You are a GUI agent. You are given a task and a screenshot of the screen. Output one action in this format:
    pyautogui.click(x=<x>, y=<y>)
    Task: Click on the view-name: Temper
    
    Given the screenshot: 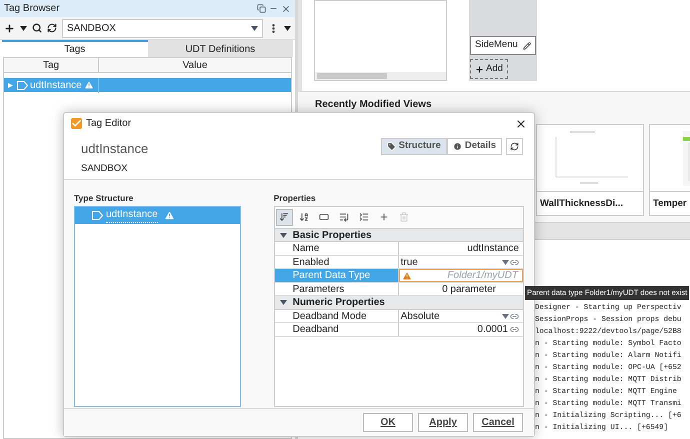 What is the action you would take?
    pyautogui.click(x=670, y=204)
    